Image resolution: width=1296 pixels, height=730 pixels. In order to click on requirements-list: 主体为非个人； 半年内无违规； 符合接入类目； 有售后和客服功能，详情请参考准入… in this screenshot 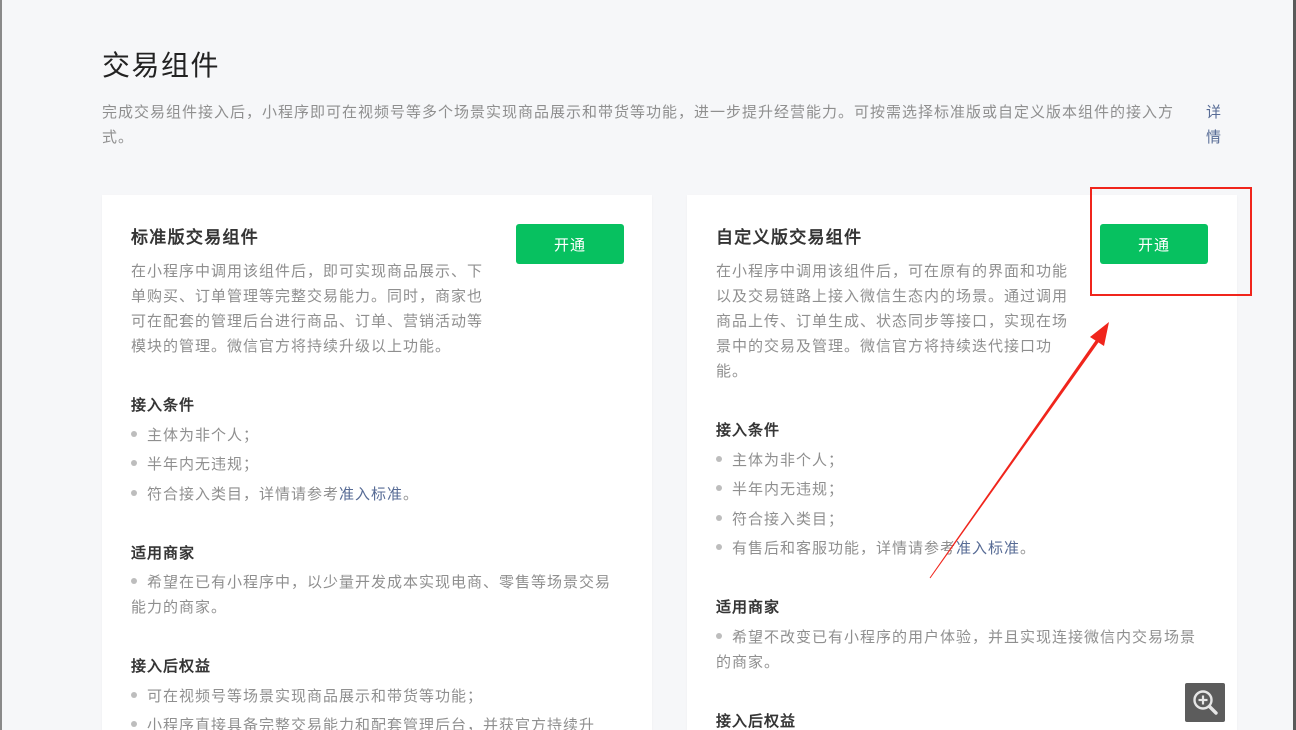, I will do `click(961, 505)`.